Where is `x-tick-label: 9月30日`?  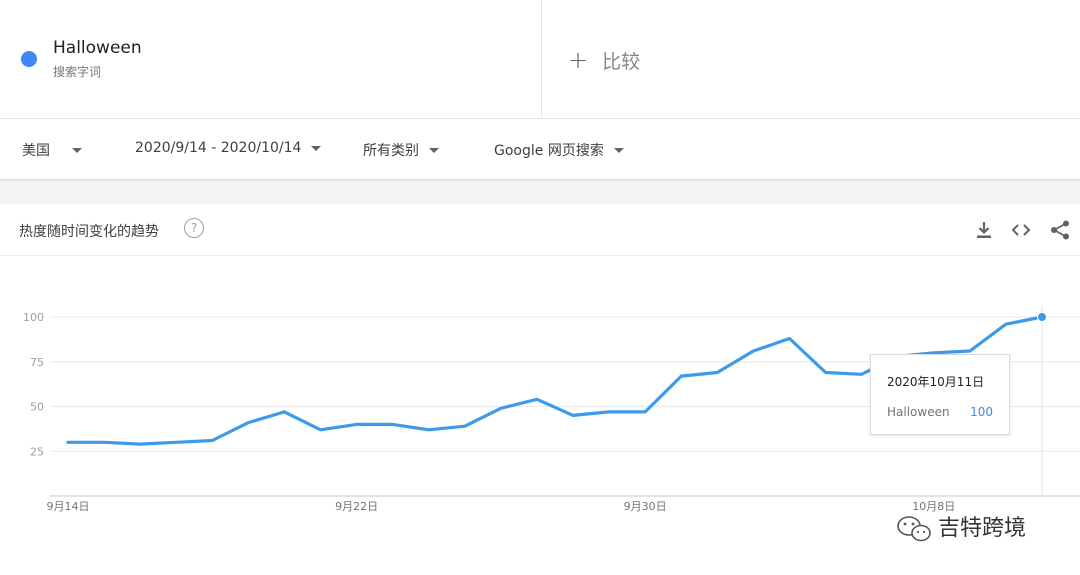
x-tick-label: 9月30日 is located at coordinates (645, 506).